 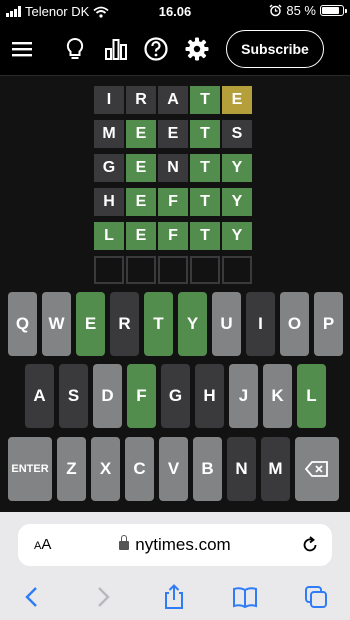 I want to click on key-k: K, so click(x=277, y=396).